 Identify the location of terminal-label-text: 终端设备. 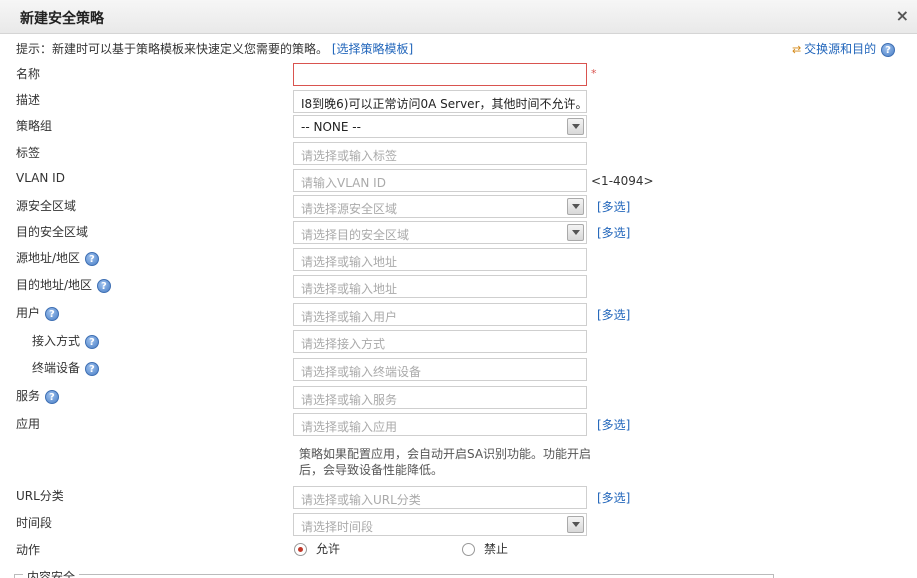
(56, 368).